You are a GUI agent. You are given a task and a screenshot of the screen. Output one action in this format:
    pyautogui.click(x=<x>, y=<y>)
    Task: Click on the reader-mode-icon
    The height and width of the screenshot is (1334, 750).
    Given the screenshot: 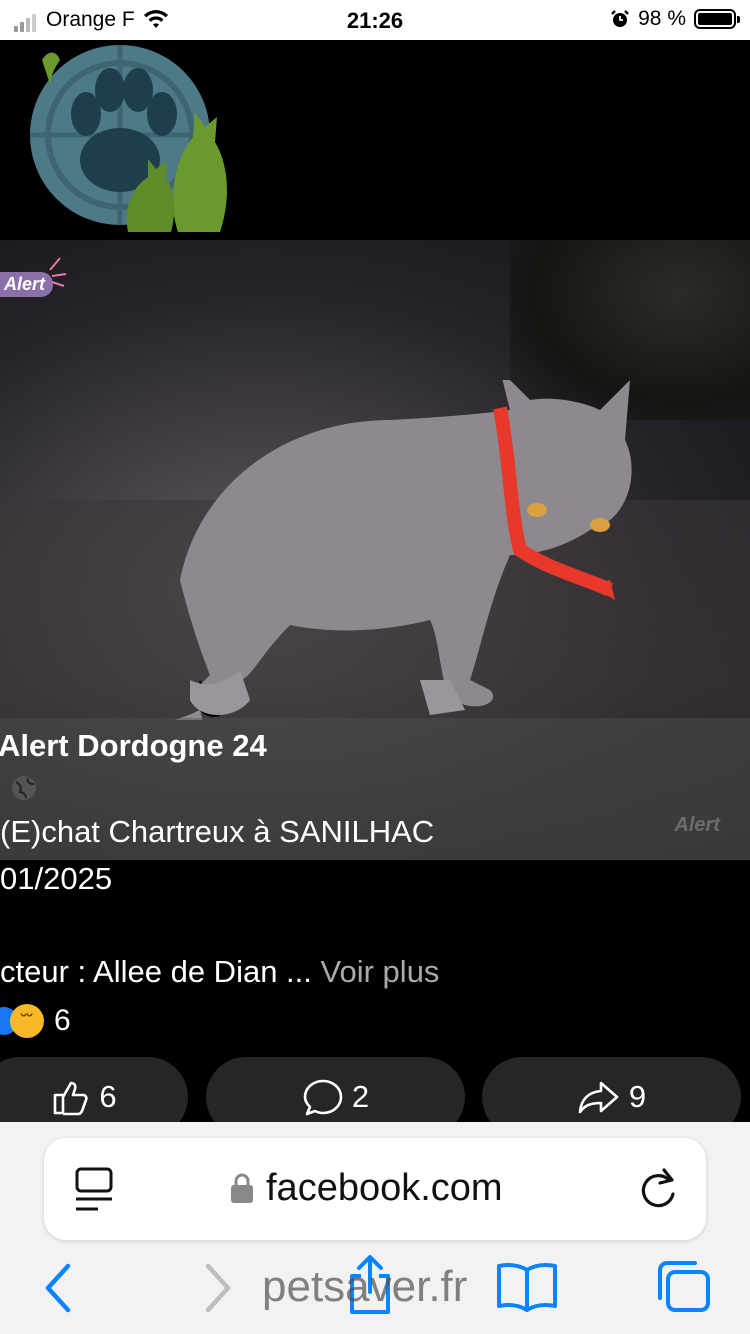 What is the action you would take?
    pyautogui.click(x=94, y=1190)
    